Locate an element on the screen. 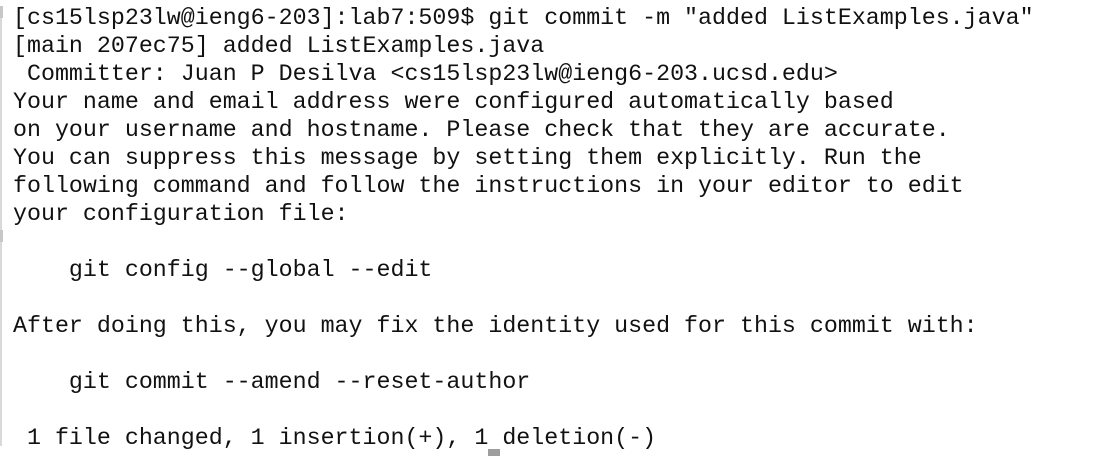 The image size is (1118, 456). terminal-line-amend-command: git commit --amend --reset-author is located at coordinates (272, 382).